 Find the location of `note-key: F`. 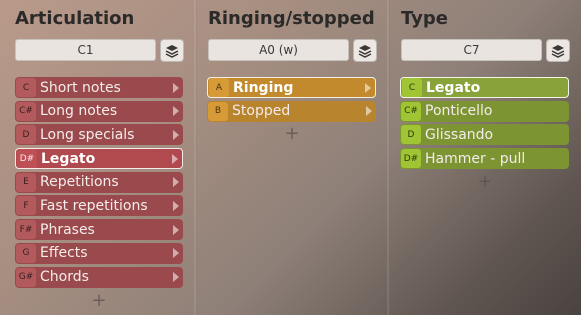

note-key: F is located at coordinates (26, 206).